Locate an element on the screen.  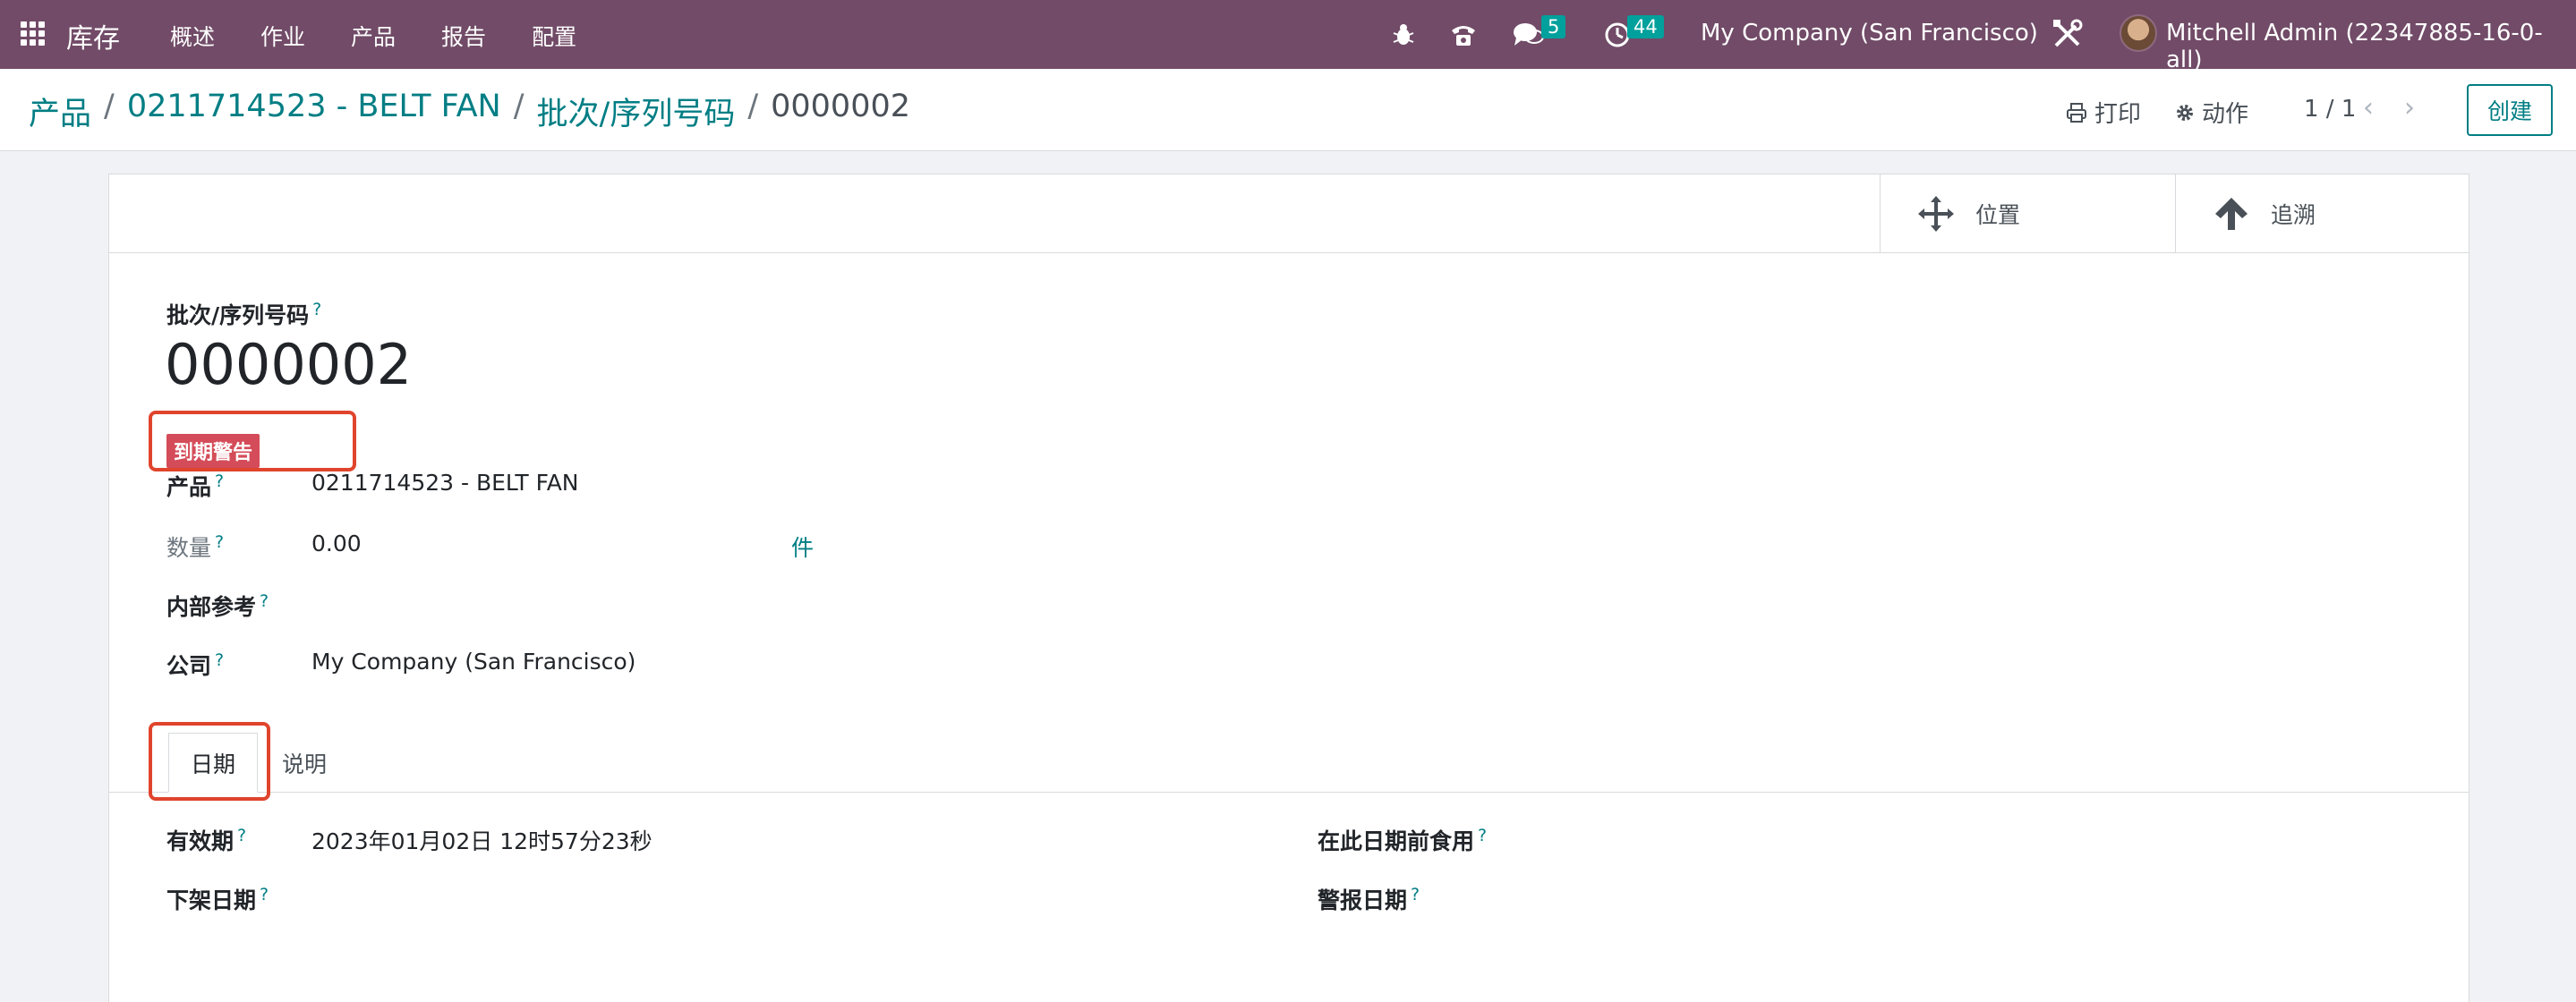
lot-name: 0000002 is located at coordinates (288, 364).